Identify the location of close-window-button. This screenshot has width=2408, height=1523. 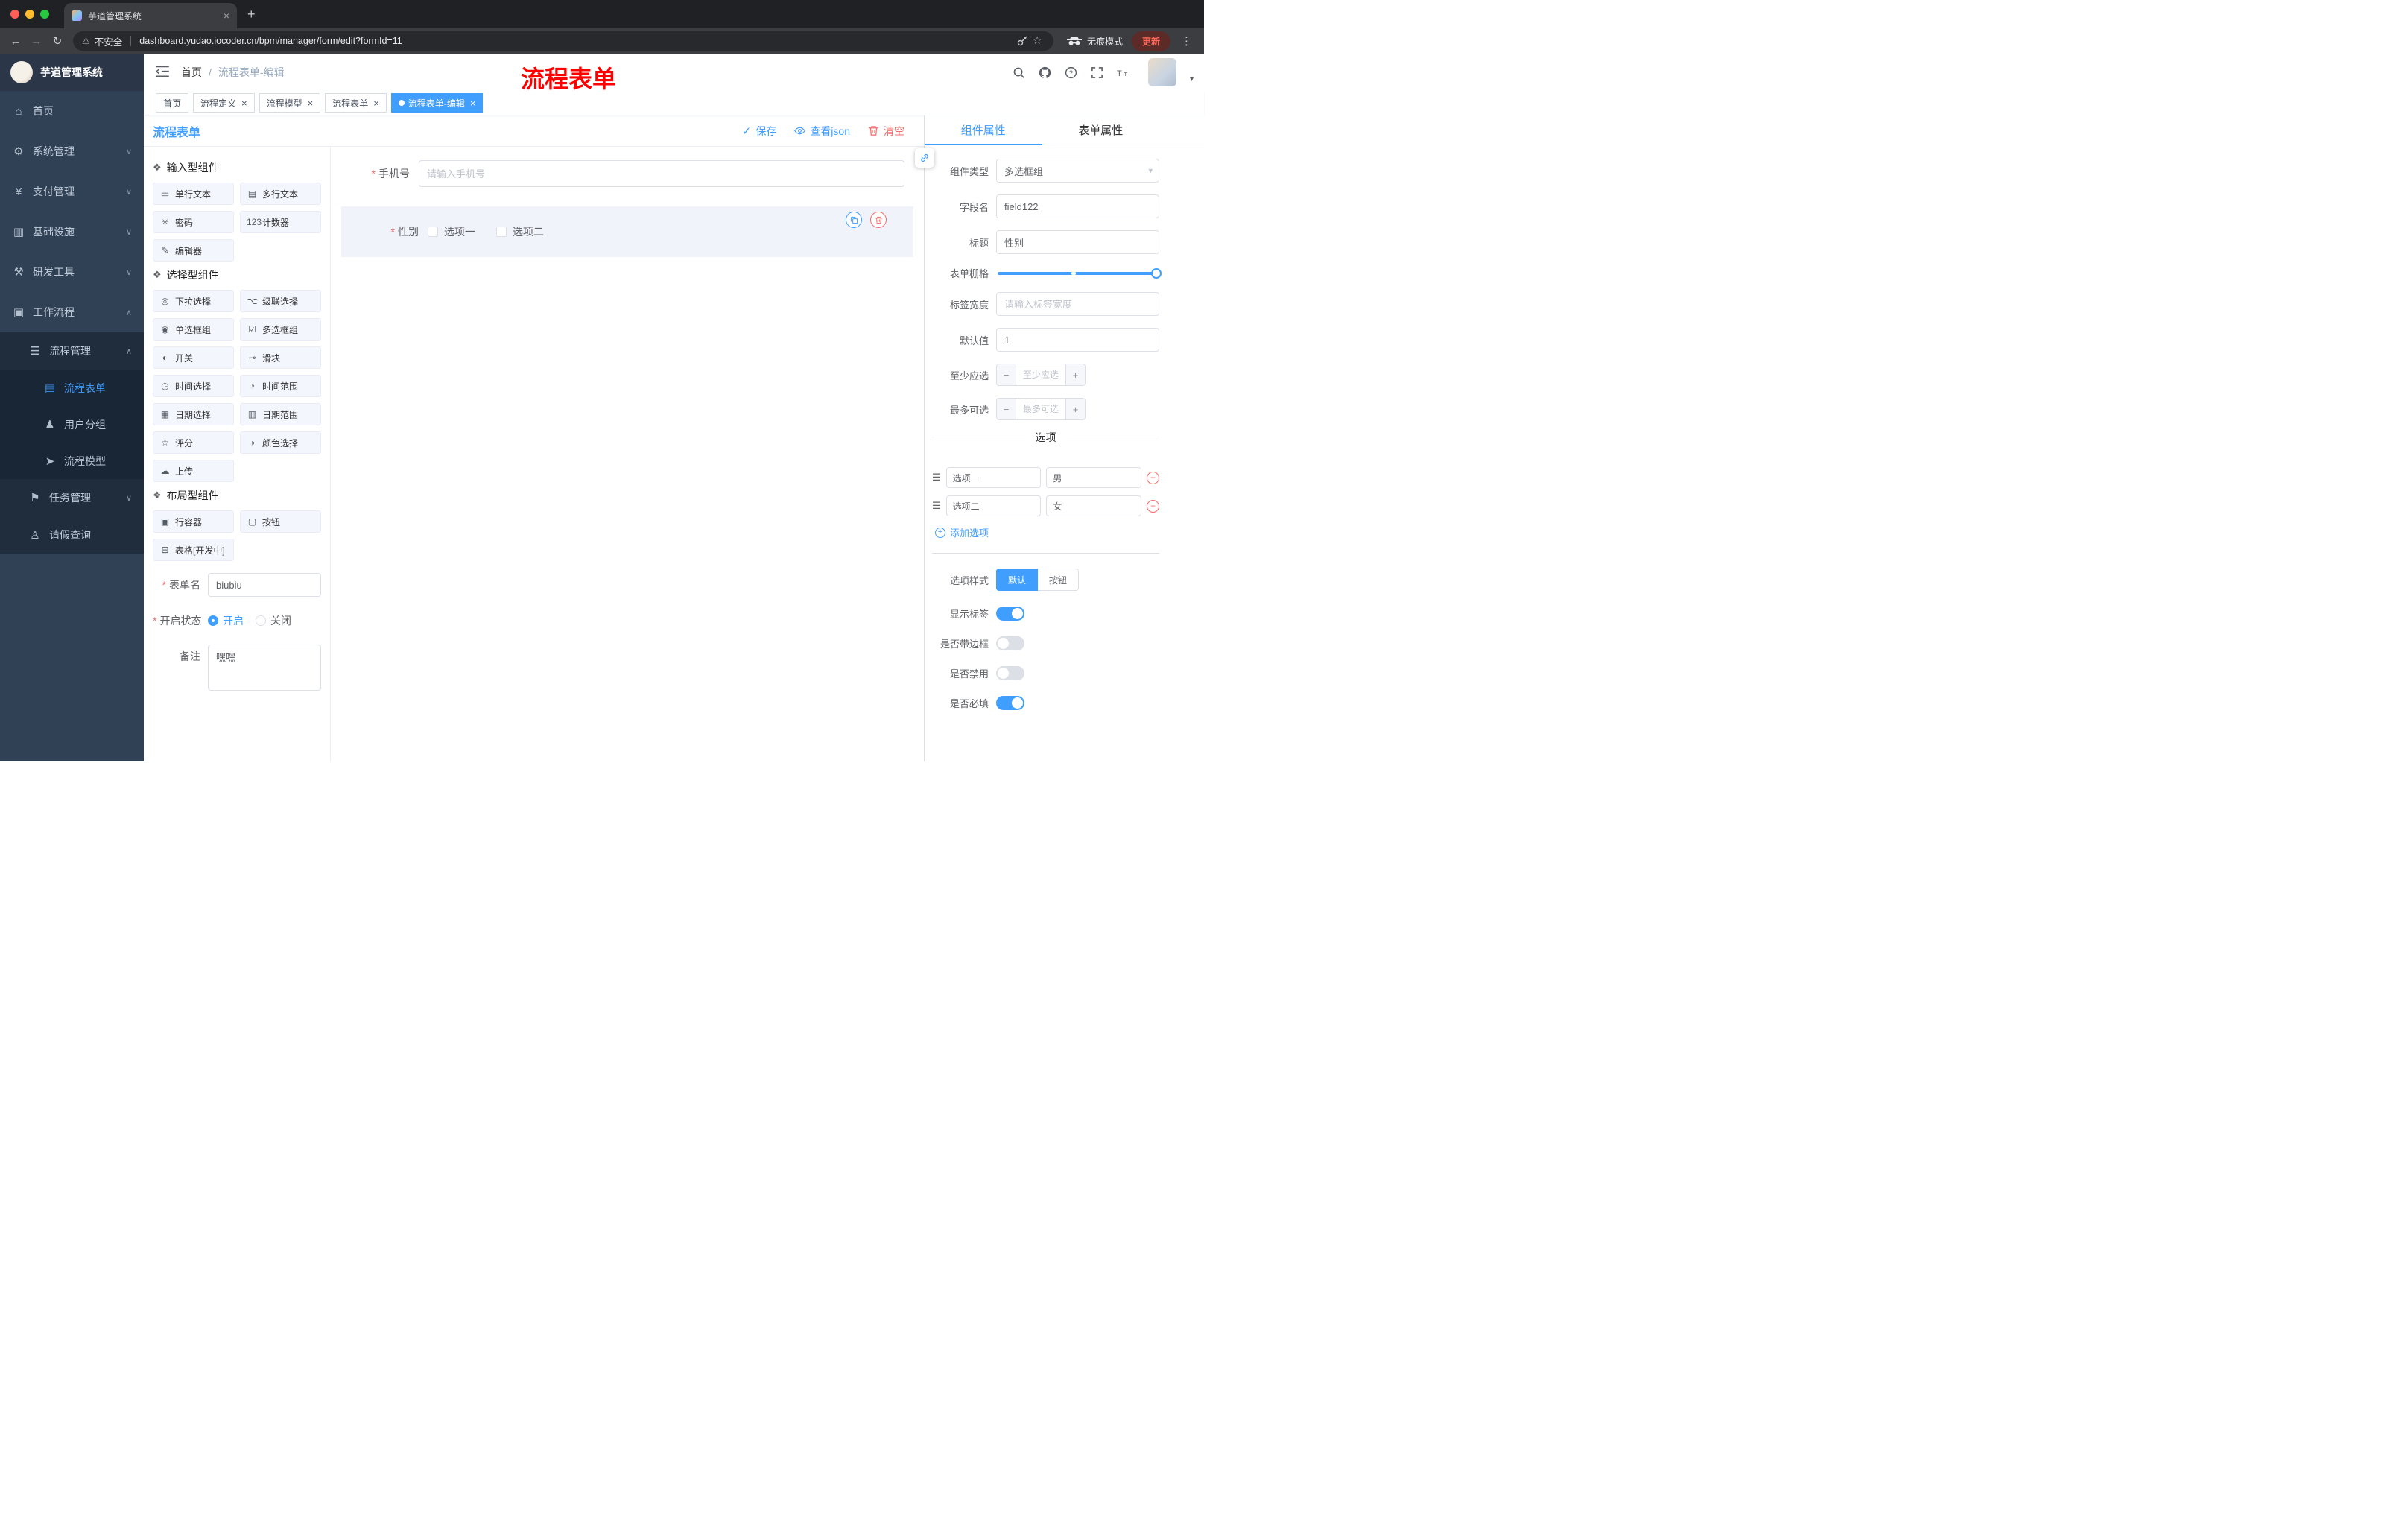
(14, 15).